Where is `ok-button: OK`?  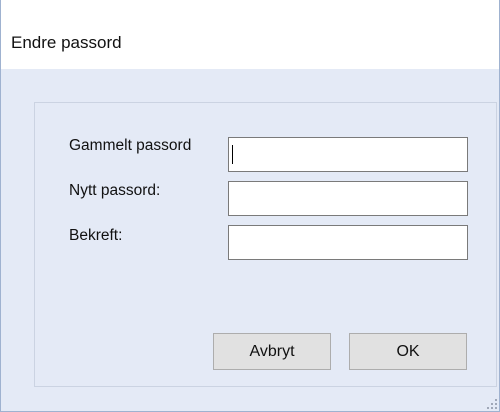
ok-button: OK is located at coordinates (408, 351).